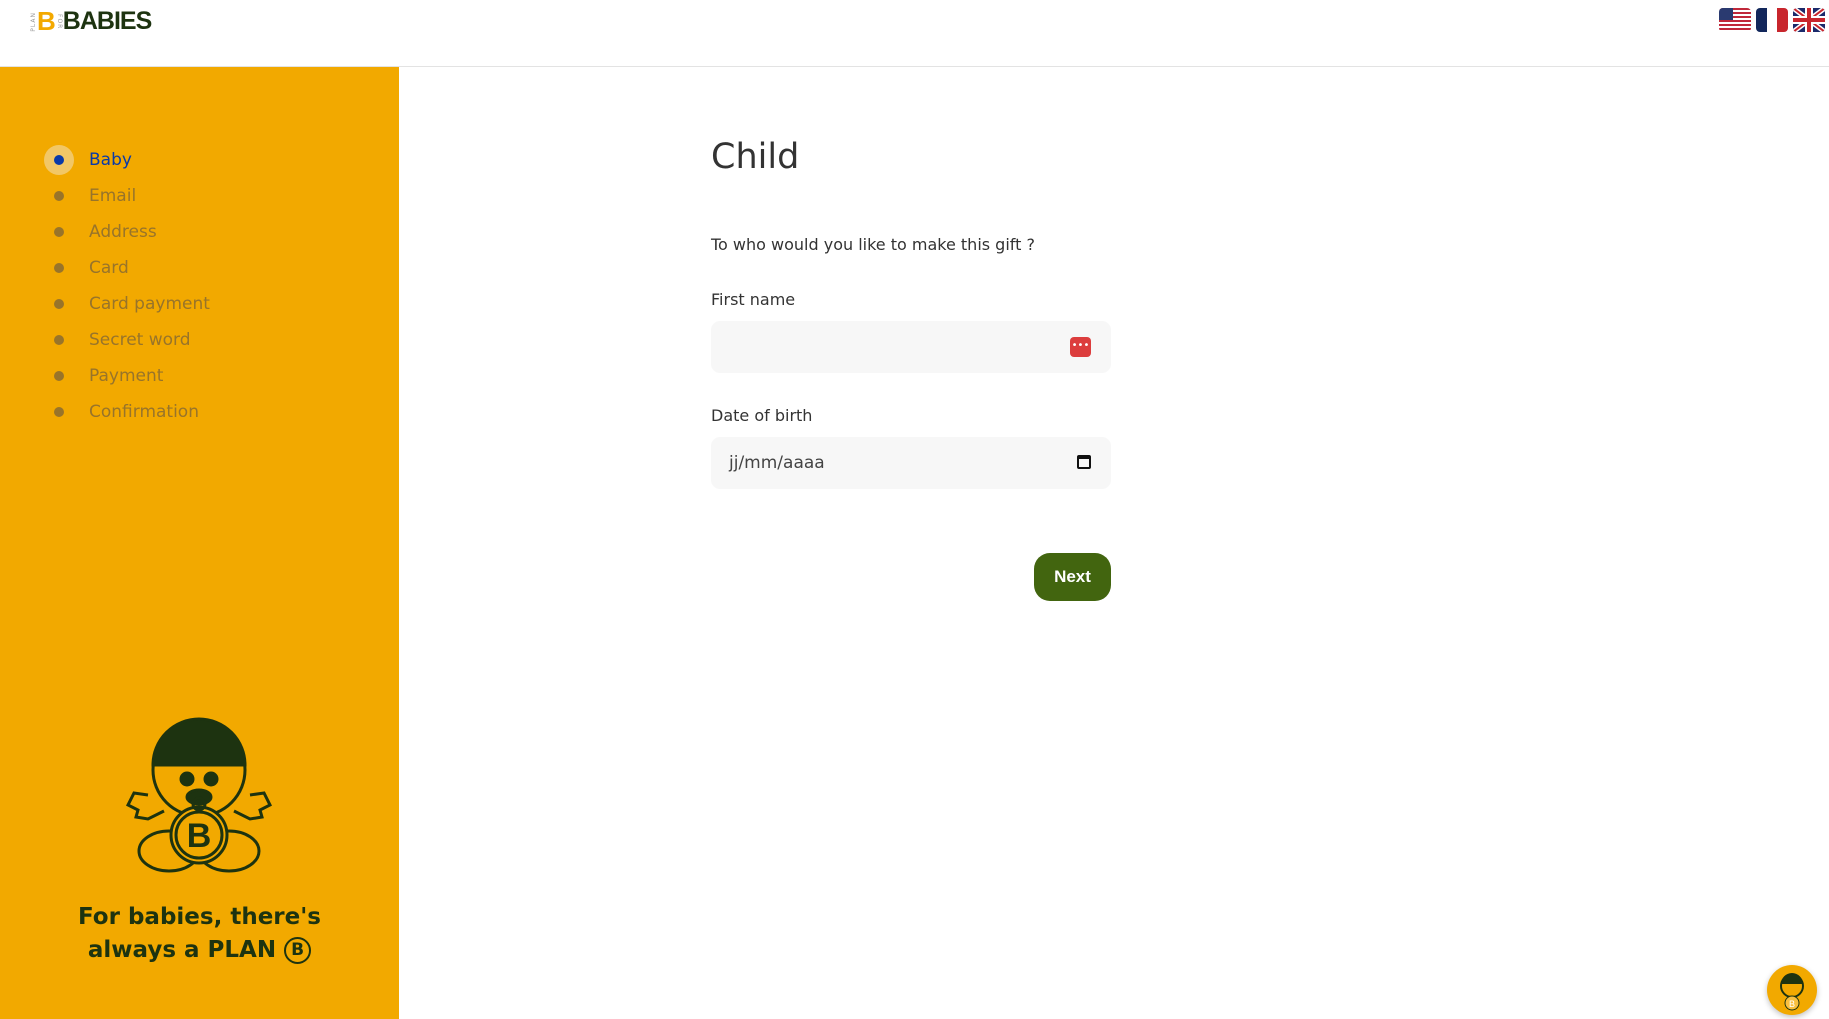 The height and width of the screenshot is (1019, 1829). Describe the element at coordinates (1084, 462) in the screenshot. I see `calendar-icon` at that location.